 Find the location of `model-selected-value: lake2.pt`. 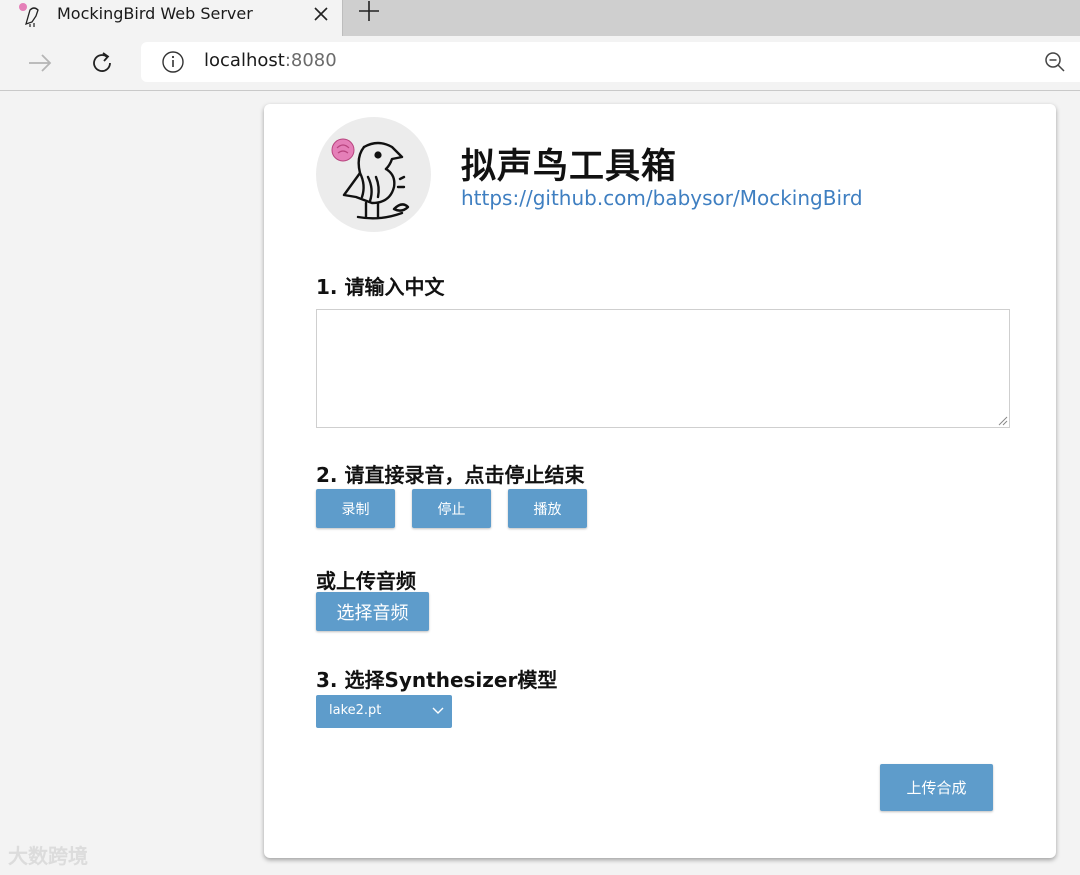

model-selected-value: lake2.pt is located at coordinates (355, 710).